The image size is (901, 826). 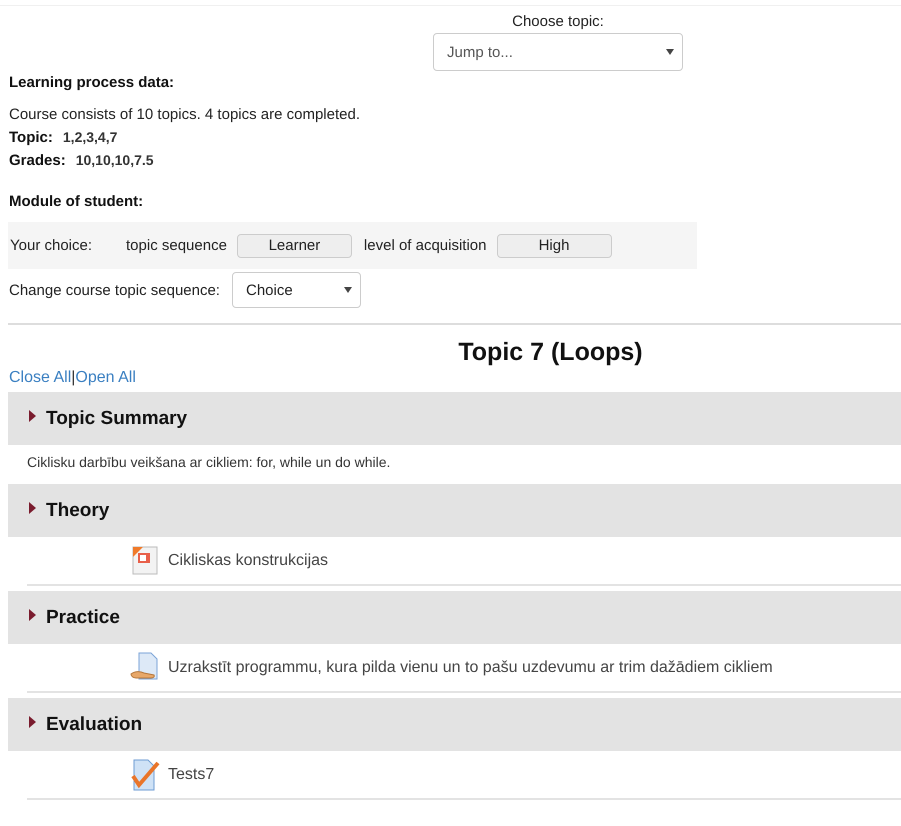 I want to click on presentation-icon, so click(x=145, y=561).